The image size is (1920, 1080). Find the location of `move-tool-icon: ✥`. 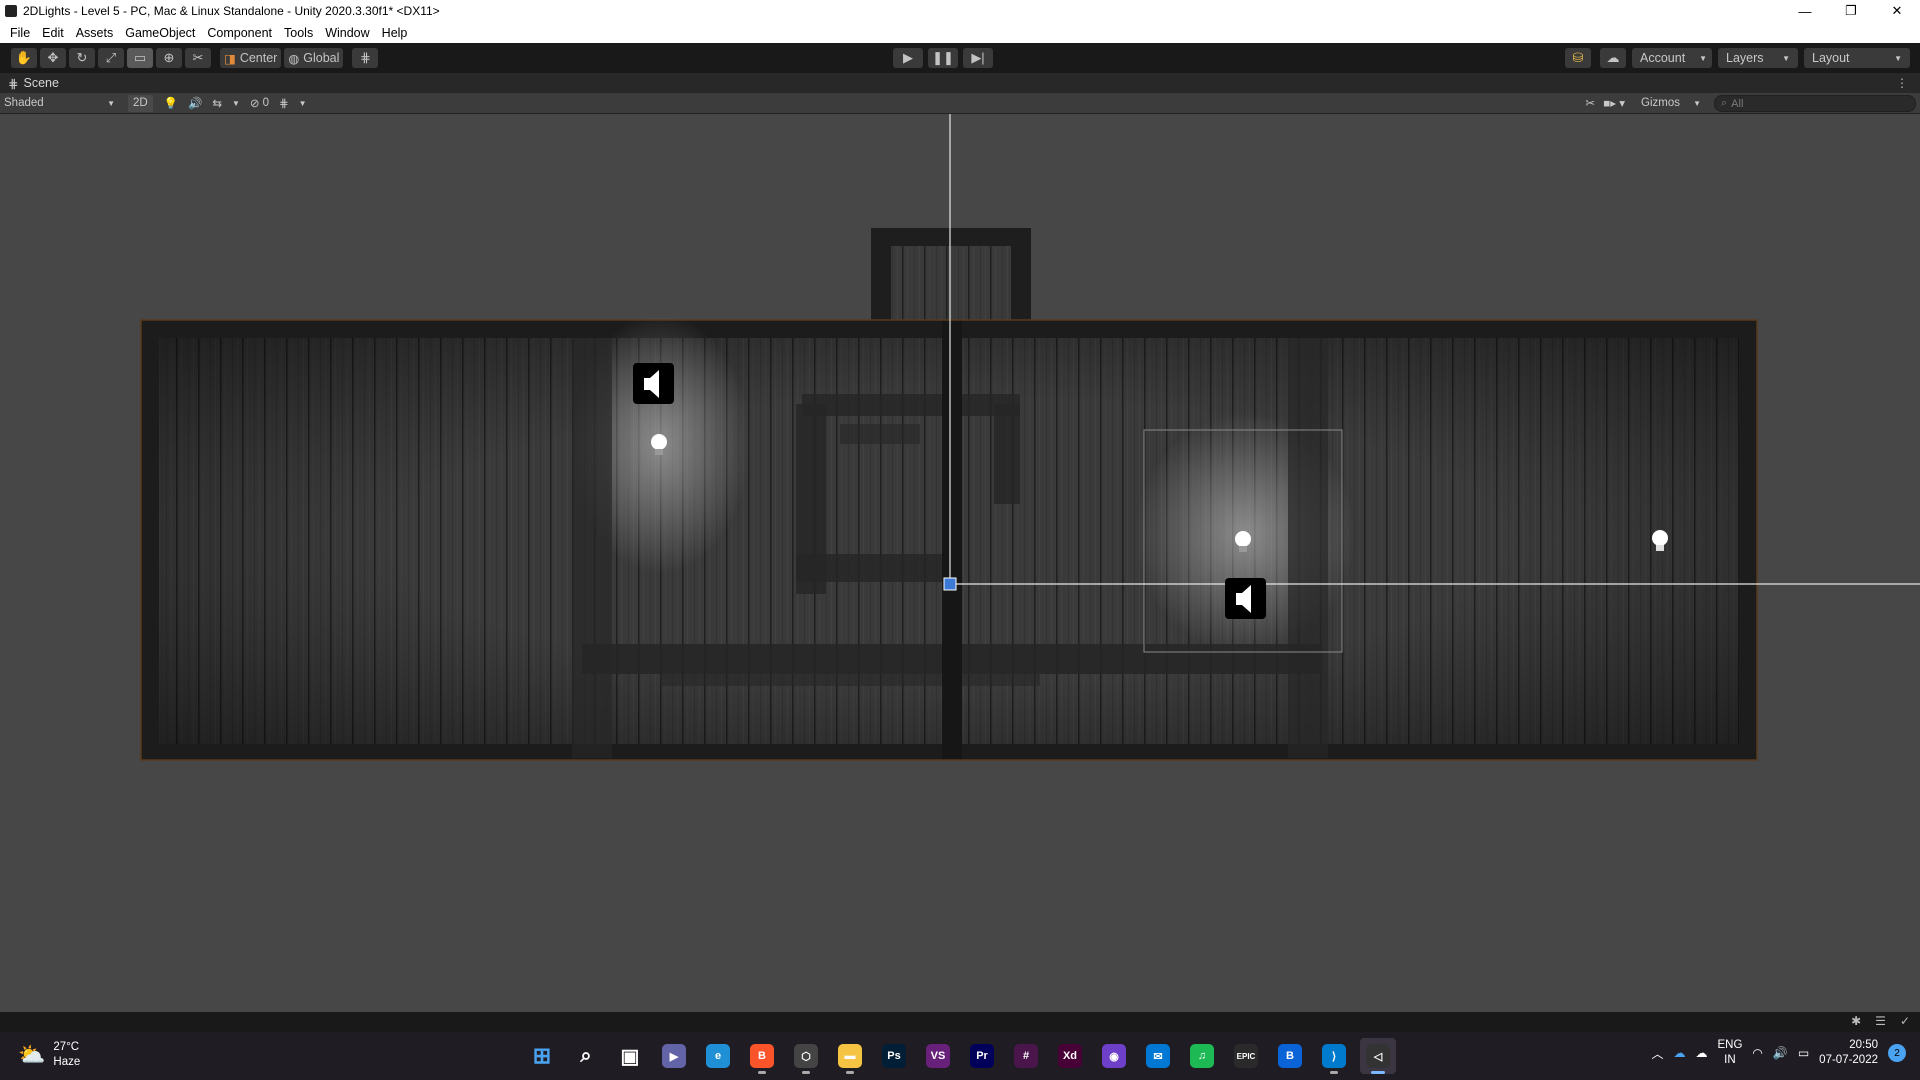

move-tool-icon: ✥ is located at coordinates (53, 58).